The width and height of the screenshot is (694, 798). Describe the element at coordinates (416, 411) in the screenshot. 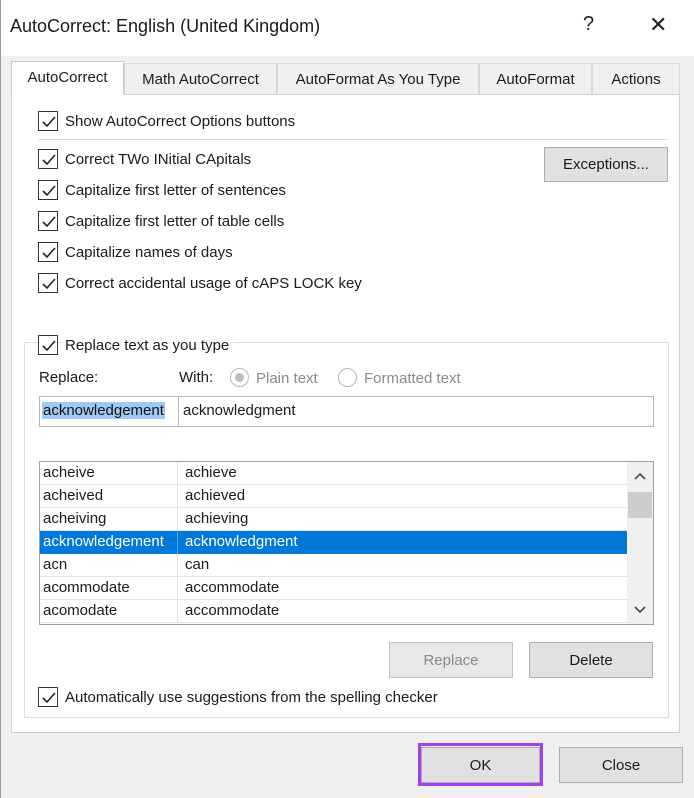

I see `with-input: acknowledgment` at that location.